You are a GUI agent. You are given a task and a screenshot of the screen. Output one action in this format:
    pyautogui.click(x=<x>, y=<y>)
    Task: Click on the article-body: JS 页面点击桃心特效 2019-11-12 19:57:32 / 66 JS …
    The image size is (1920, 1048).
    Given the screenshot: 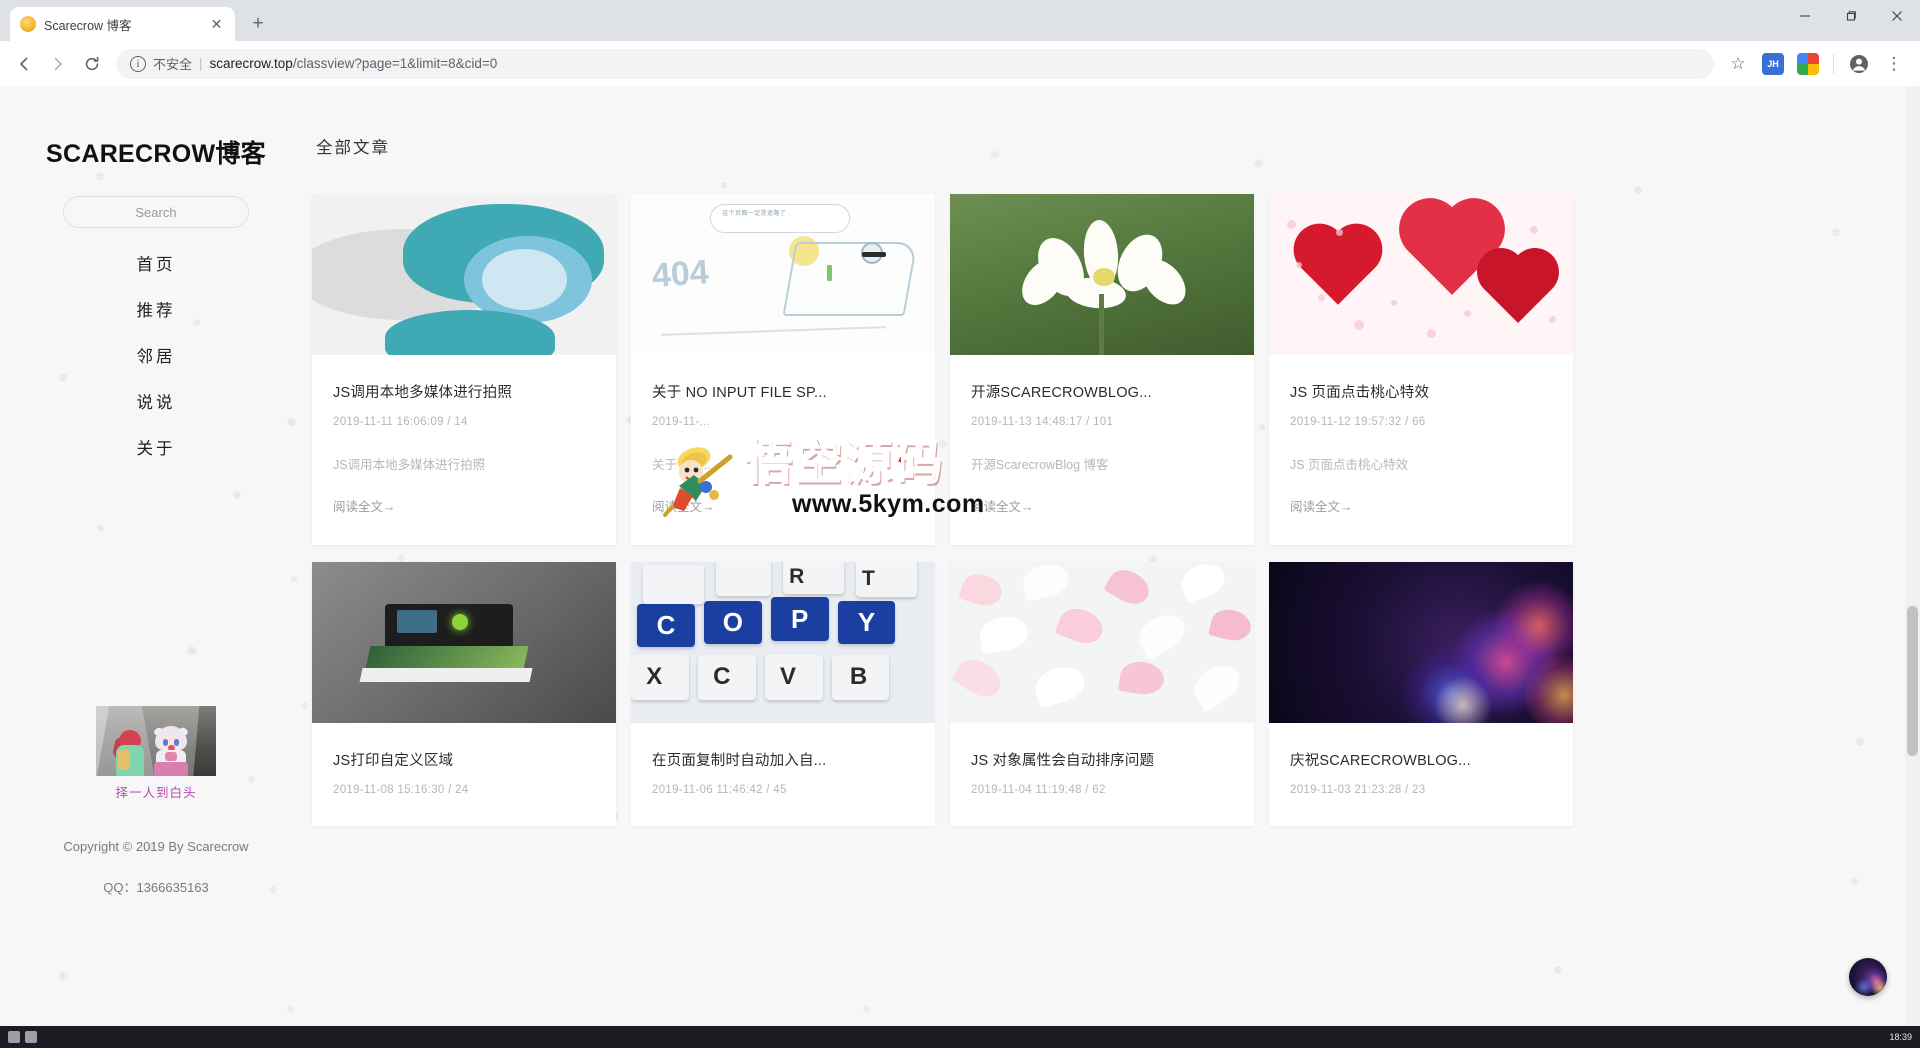 What is the action you would take?
    pyautogui.click(x=1421, y=450)
    